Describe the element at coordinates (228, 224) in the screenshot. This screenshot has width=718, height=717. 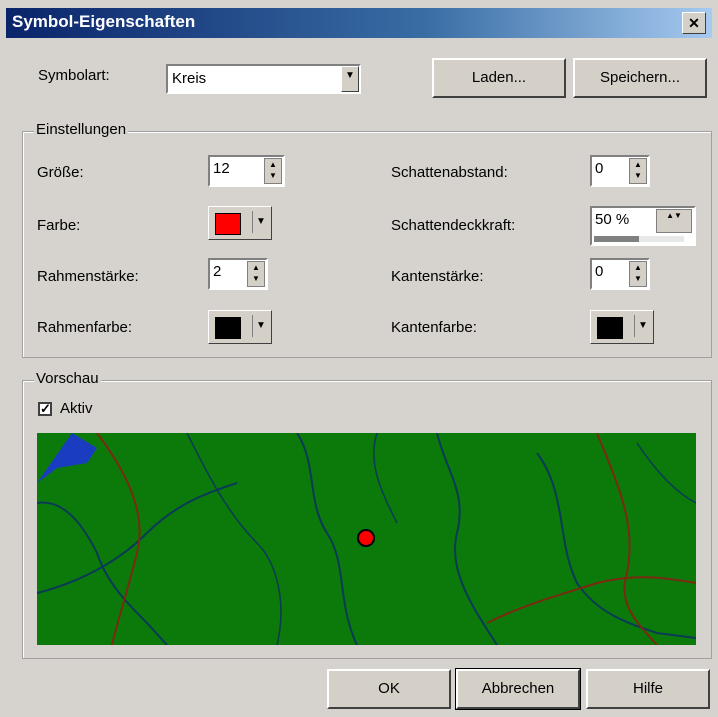
I see `farbe-swatch` at that location.